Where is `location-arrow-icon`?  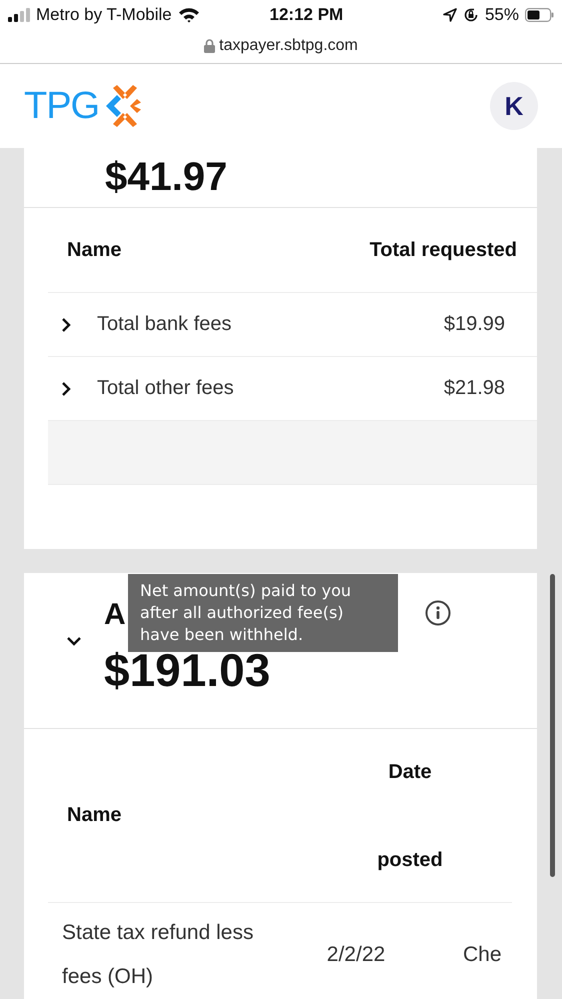
location-arrow-icon is located at coordinates (449, 15).